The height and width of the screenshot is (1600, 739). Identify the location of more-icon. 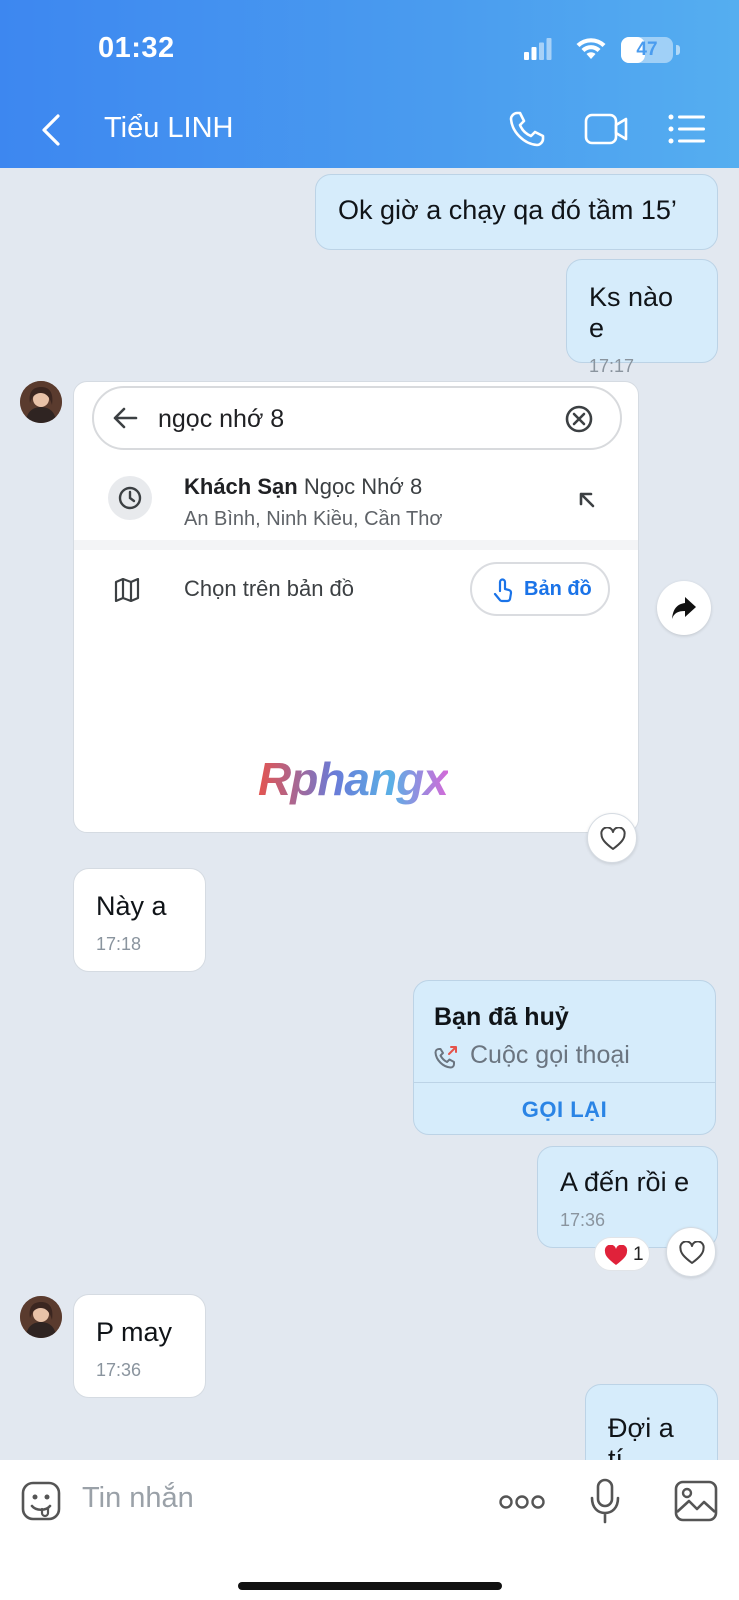
(522, 1502).